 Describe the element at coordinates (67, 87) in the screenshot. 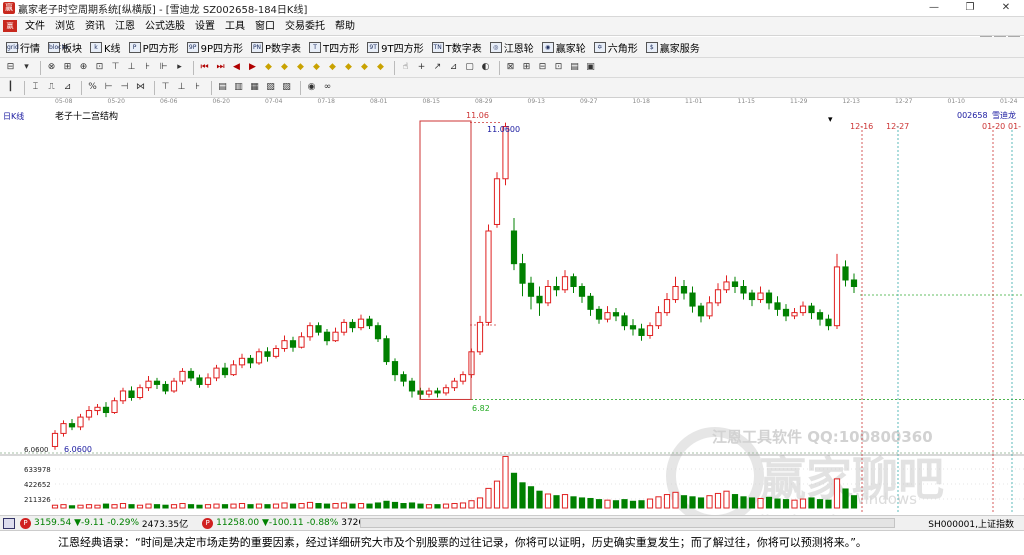

I see `toolbar3-icon-3: ⊿` at that location.